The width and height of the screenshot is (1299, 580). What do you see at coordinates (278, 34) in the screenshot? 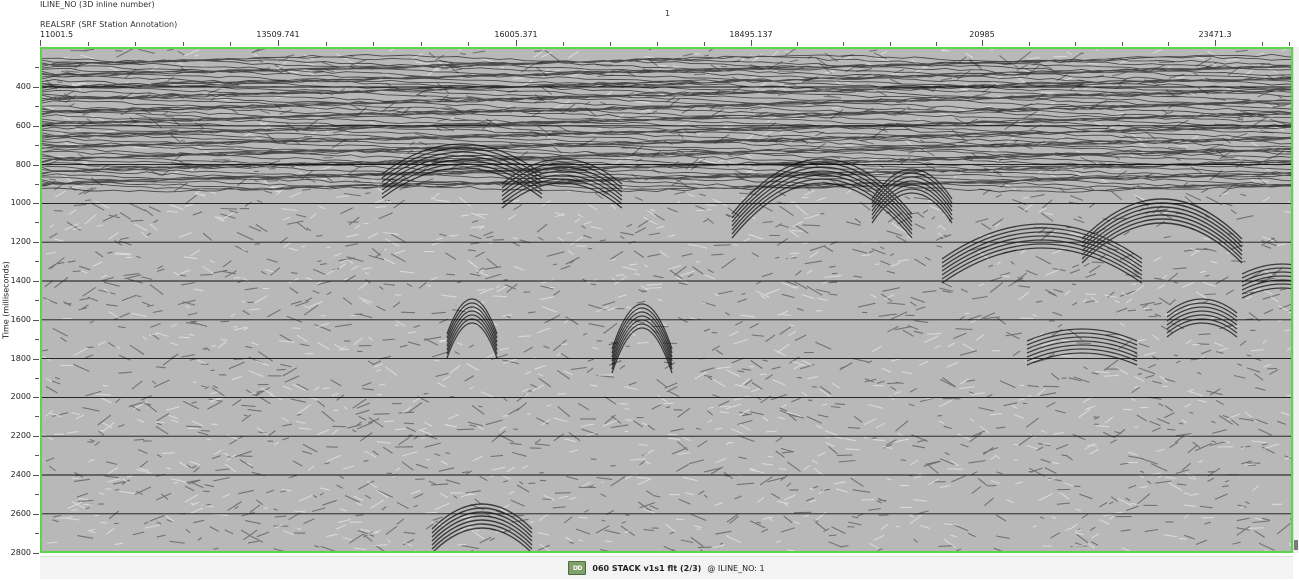
I see `x-tick-label: 13509.741` at bounding box center [278, 34].